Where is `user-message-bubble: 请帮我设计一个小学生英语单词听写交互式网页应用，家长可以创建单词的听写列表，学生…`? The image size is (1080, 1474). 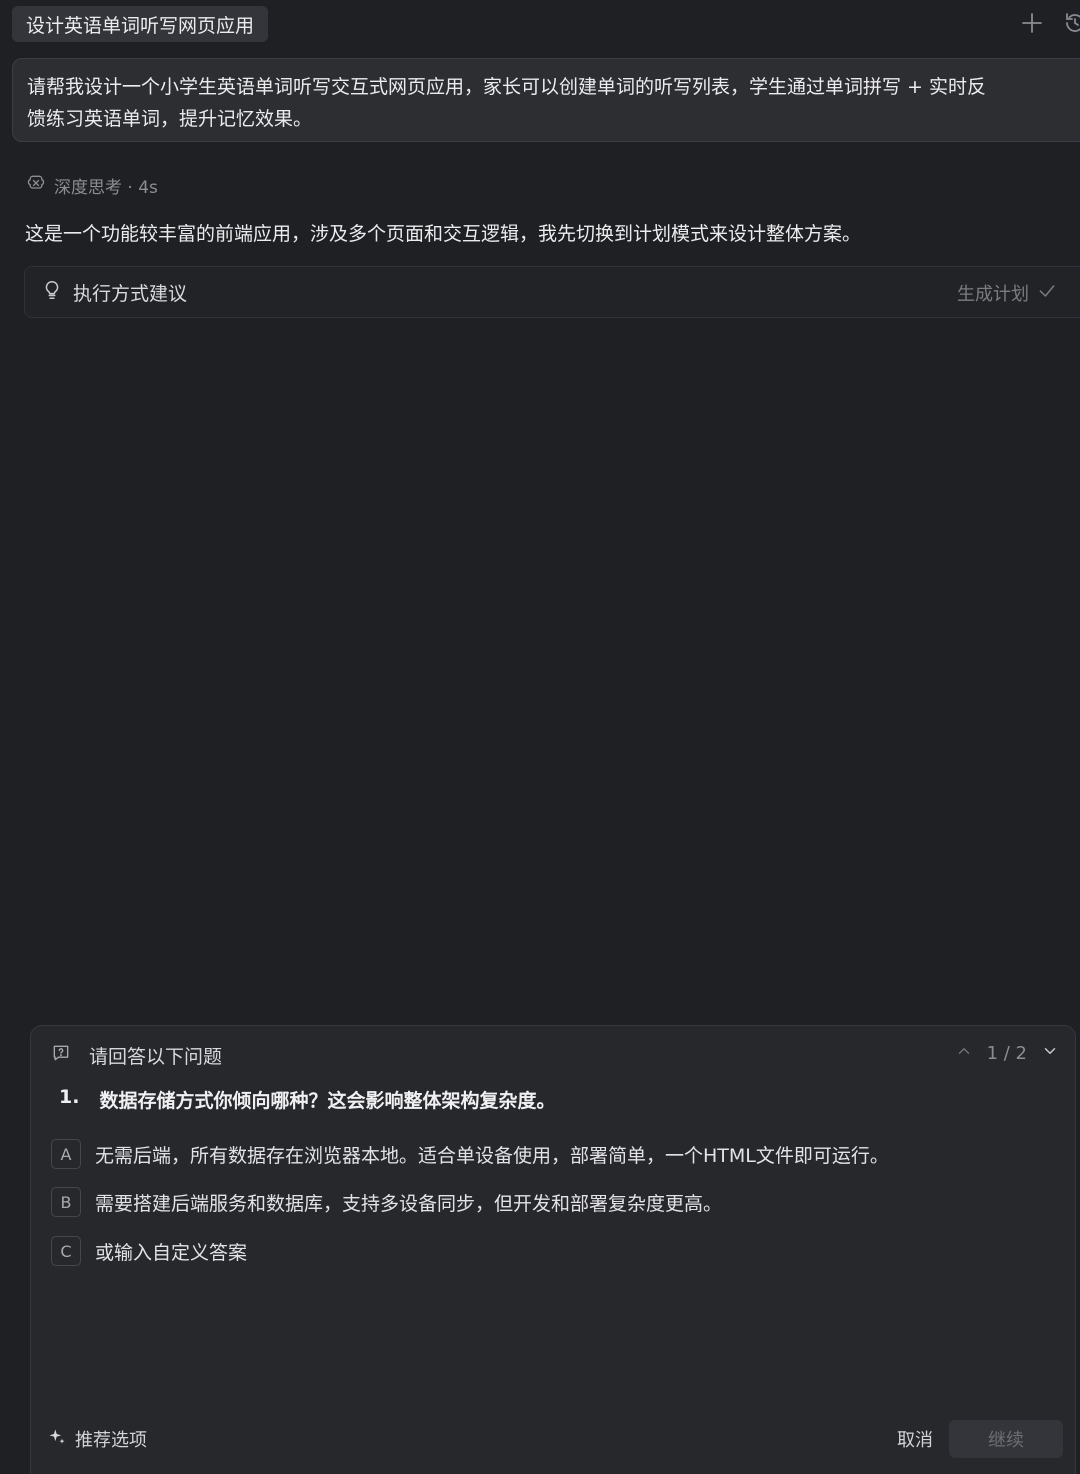 user-message-bubble: 请帮我设计一个小学生英语单词听写交互式网页应用，家长可以创建单词的听写列表，学生… is located at coordinates (546, 100).